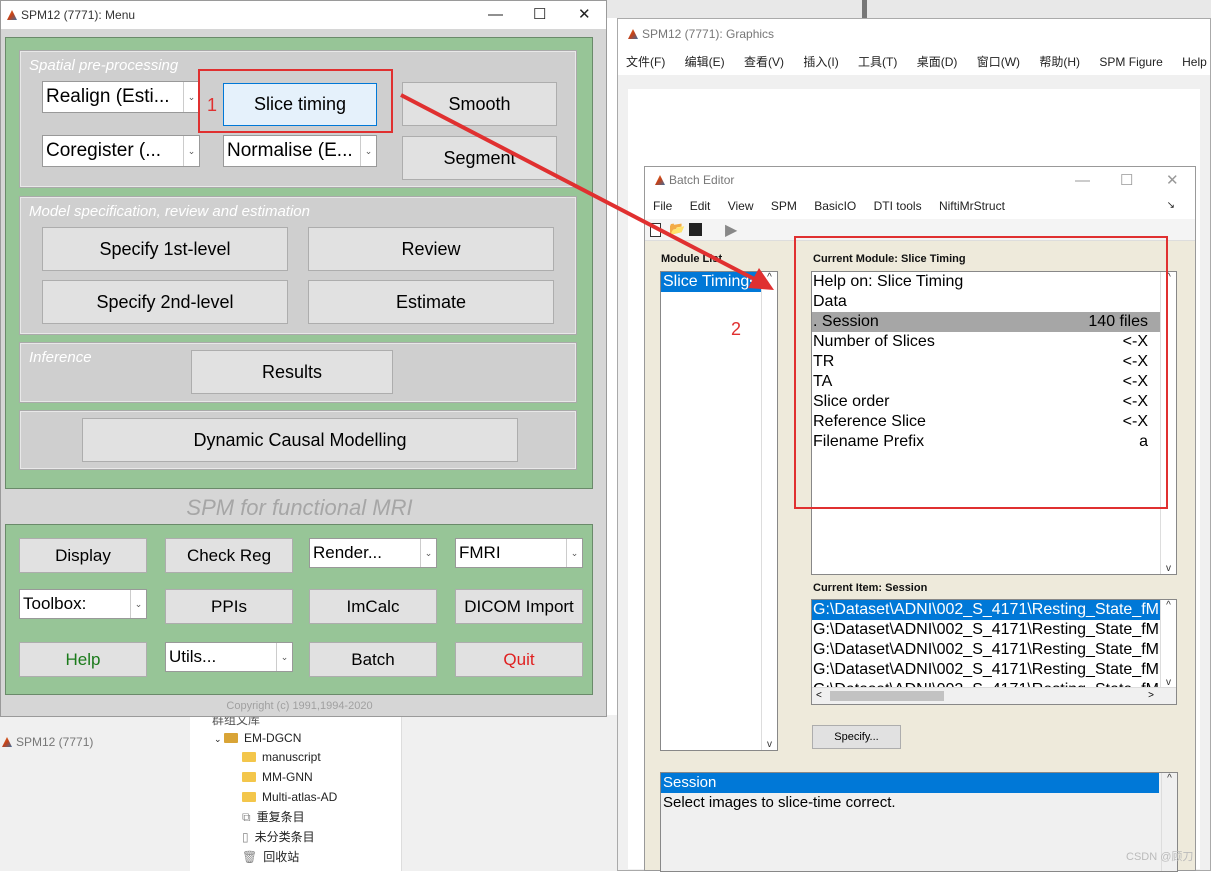 The width and height of the screenshot is (1211, 872). What do you see at coordinates (580, 188) in the screenshot?
I see `arrow-line` at bounding box center [580, 188].